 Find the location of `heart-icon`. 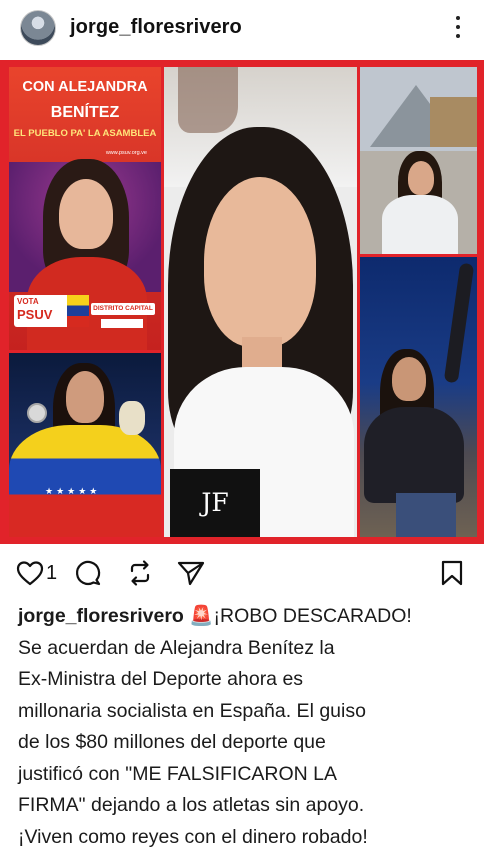

heart-icon is located at coordinates (30, 573).